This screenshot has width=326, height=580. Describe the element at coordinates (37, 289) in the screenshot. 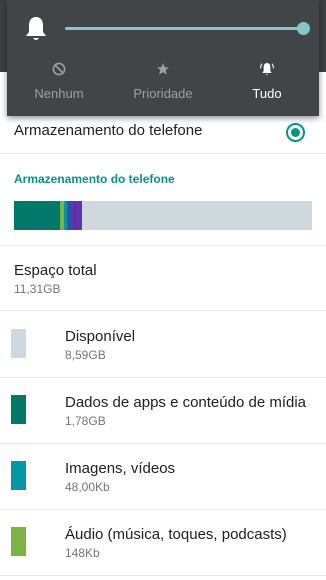

I see `total-space-value: 11,31GB` at that location.